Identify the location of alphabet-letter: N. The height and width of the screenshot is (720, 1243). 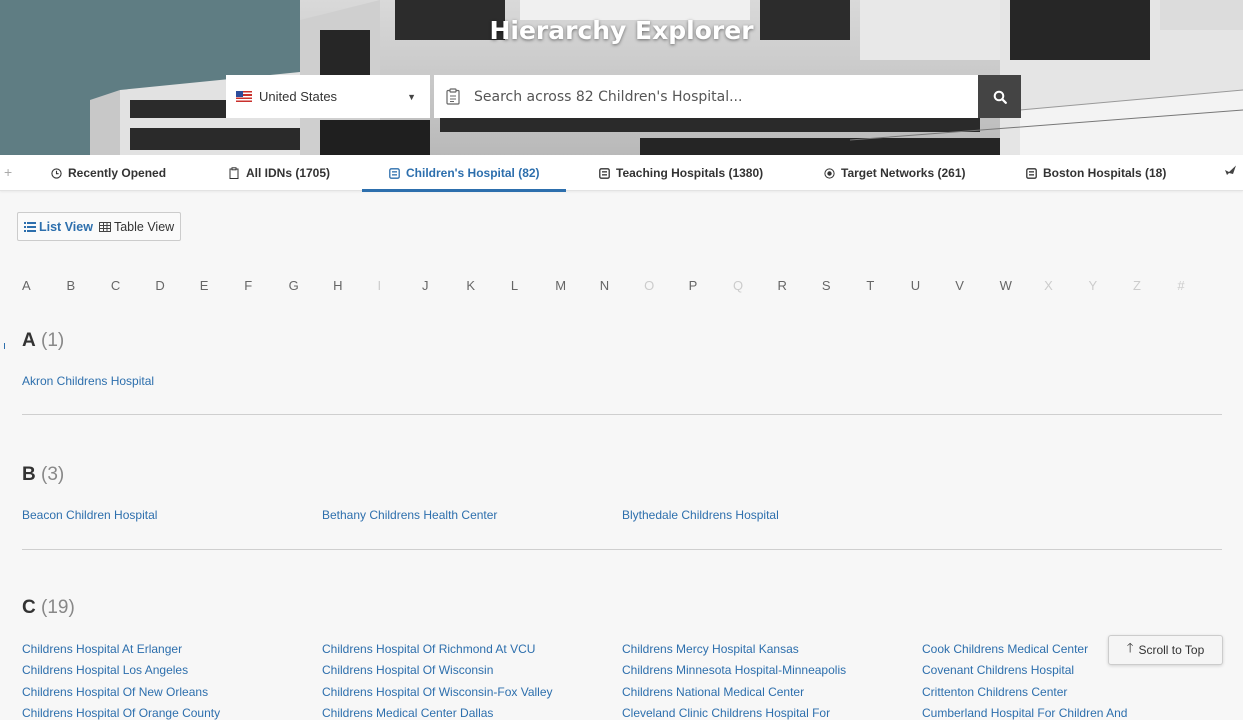
(622, 285).